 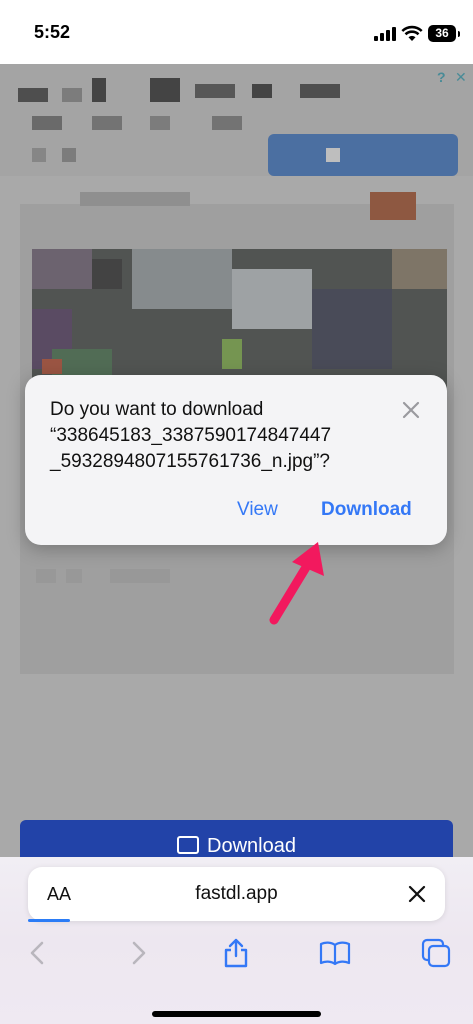 What do you see at coordinates (385, 34) in the screenshot?
I see `signal-icon` at bounding box center [385, 34].